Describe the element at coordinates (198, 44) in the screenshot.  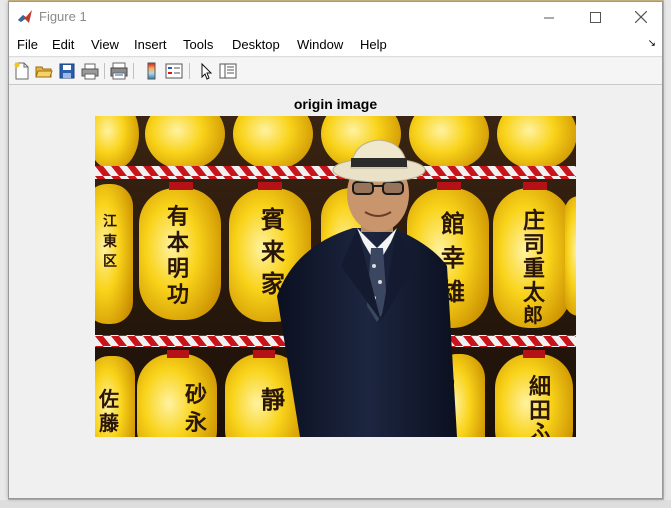
I see `menu-tools: Tools` at that location.